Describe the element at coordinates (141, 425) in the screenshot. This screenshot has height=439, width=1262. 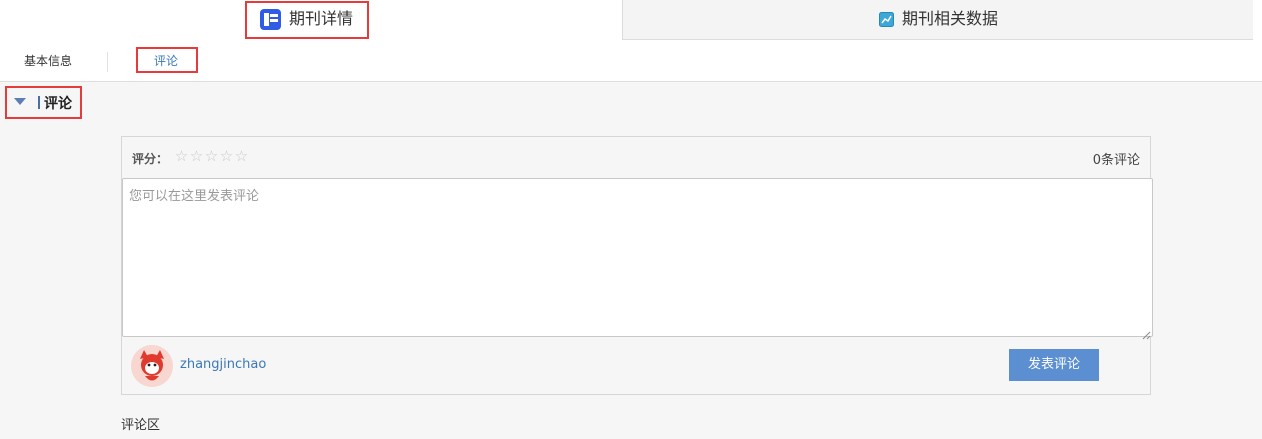
I see `comment-zone-label: 评论区` at that location.